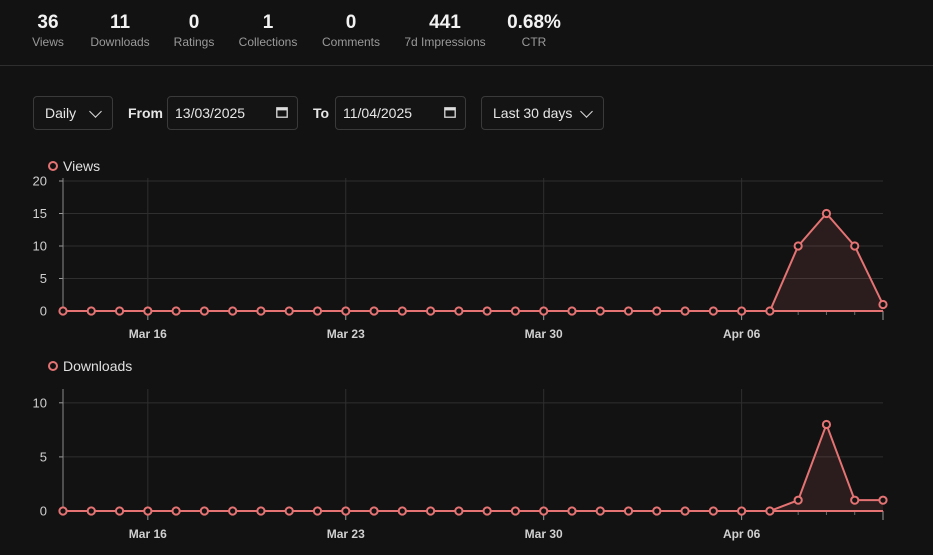  What do you see at coordinates (268, 42) in the screenshot?
I see `stat-label: Collections` at bounding box center [268, 42].